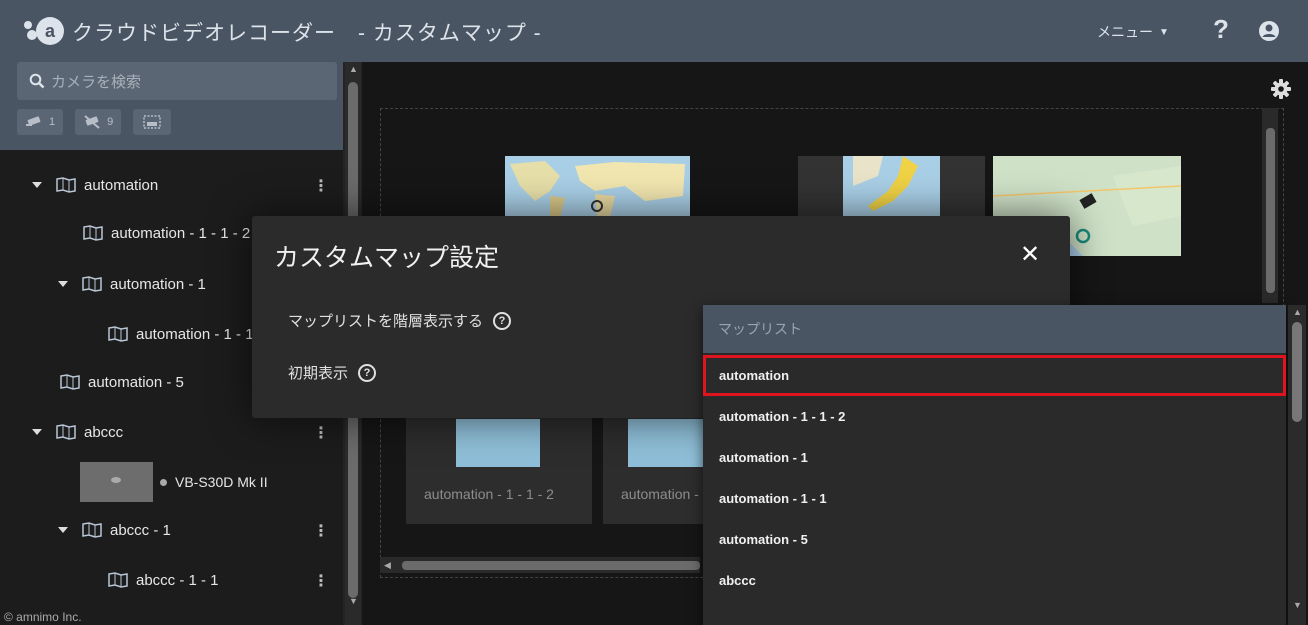  I want to click on tree-item-automation-1-1-2: automation - 1 - 1 - 2, so click(166, 233).